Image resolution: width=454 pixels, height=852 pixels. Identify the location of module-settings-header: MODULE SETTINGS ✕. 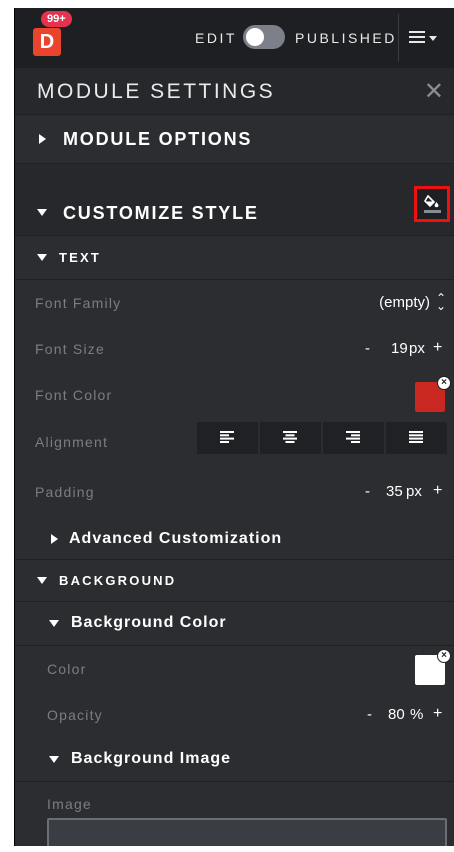
(234, 91).